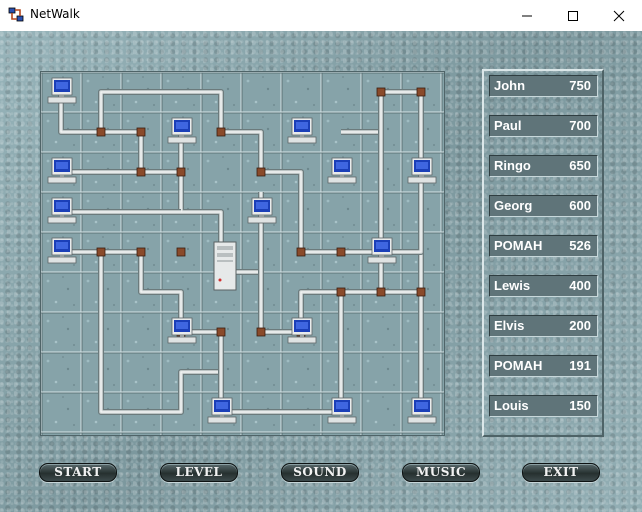 The height and width of the screenshot is (512, 642). I want to click on score-player-name: Elvis, so click(509, 325).